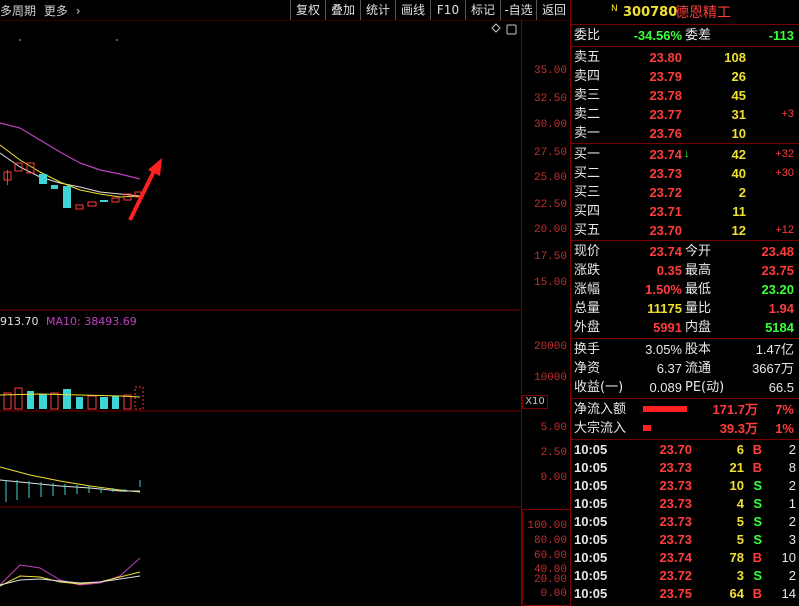 The width and height of the screenshot is (799, 606). I want to click on quote-value: 23.75, so click(777, 270).